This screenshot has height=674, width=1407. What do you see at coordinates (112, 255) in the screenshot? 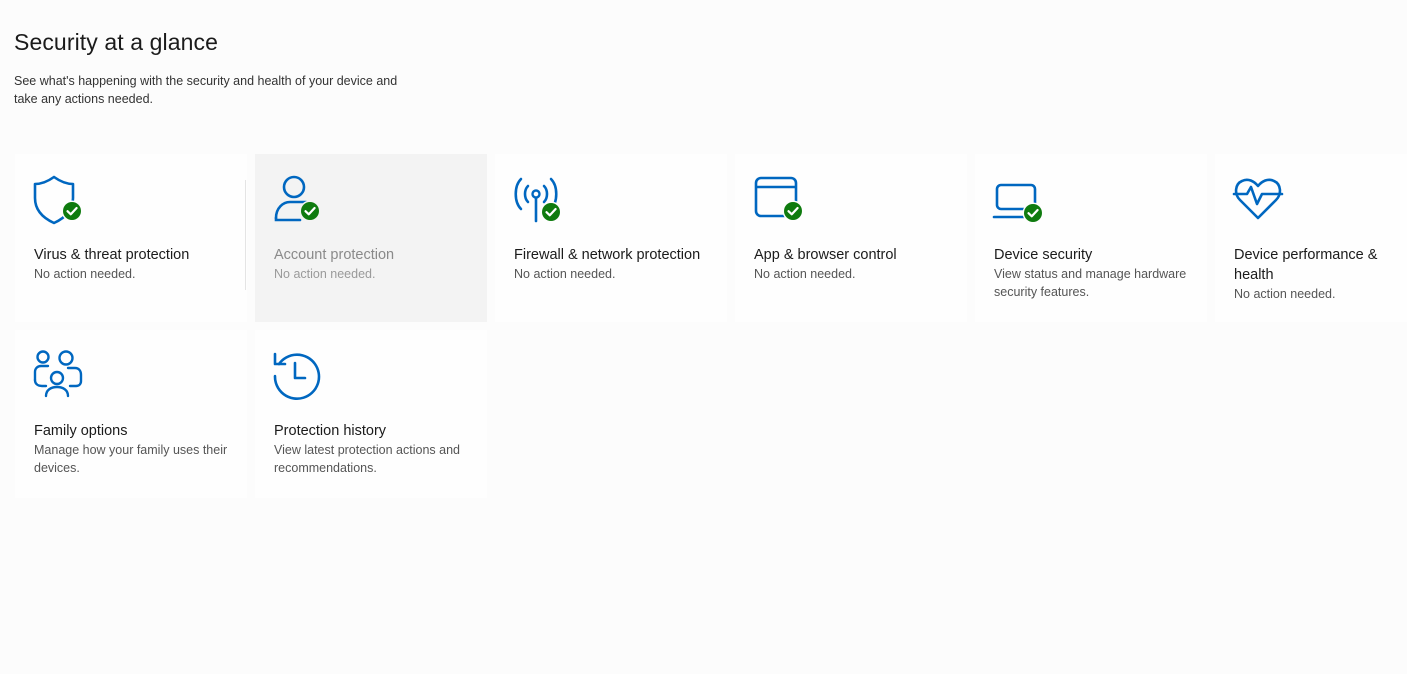
I see `tile-title: Virus & threat protection` at bounding box center [112, 255].